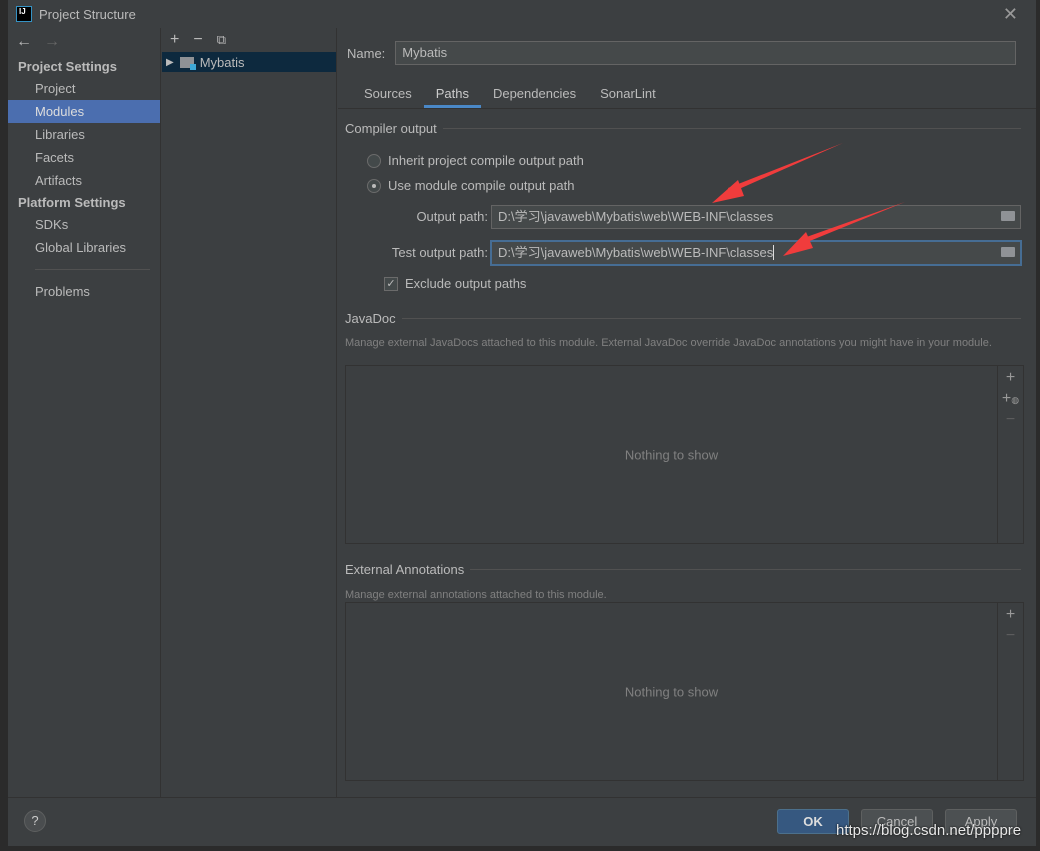 The image size is (1040, 851). I want to click on annotation-arrows, so click(808, 199).